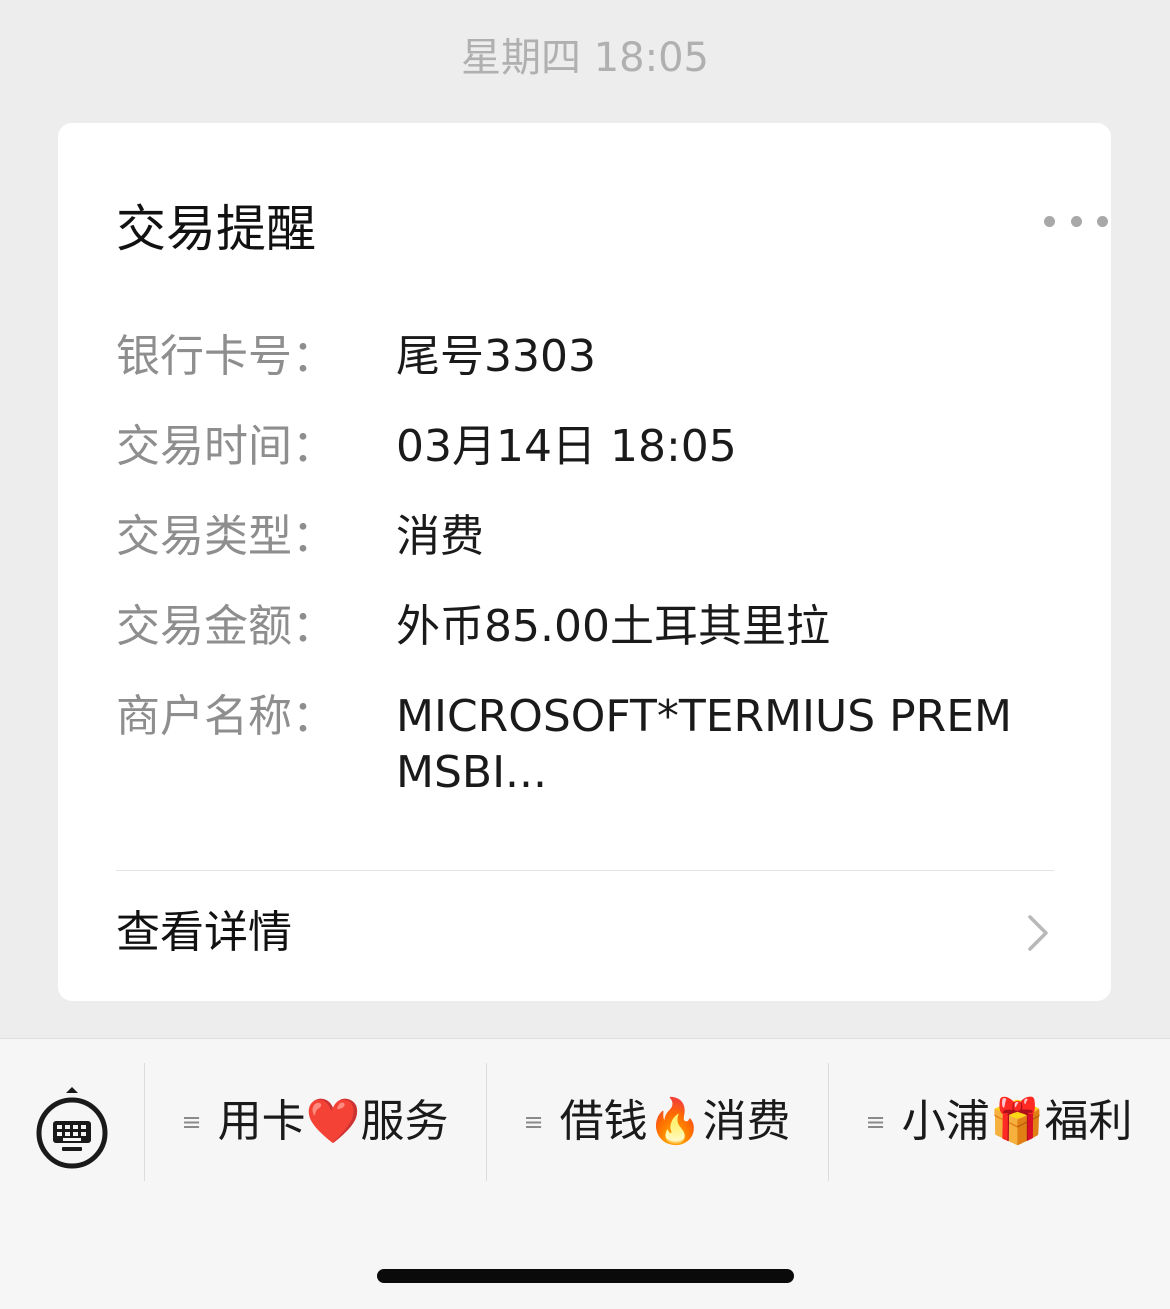  I want to click on row-value: 消费, so click(440, 536).